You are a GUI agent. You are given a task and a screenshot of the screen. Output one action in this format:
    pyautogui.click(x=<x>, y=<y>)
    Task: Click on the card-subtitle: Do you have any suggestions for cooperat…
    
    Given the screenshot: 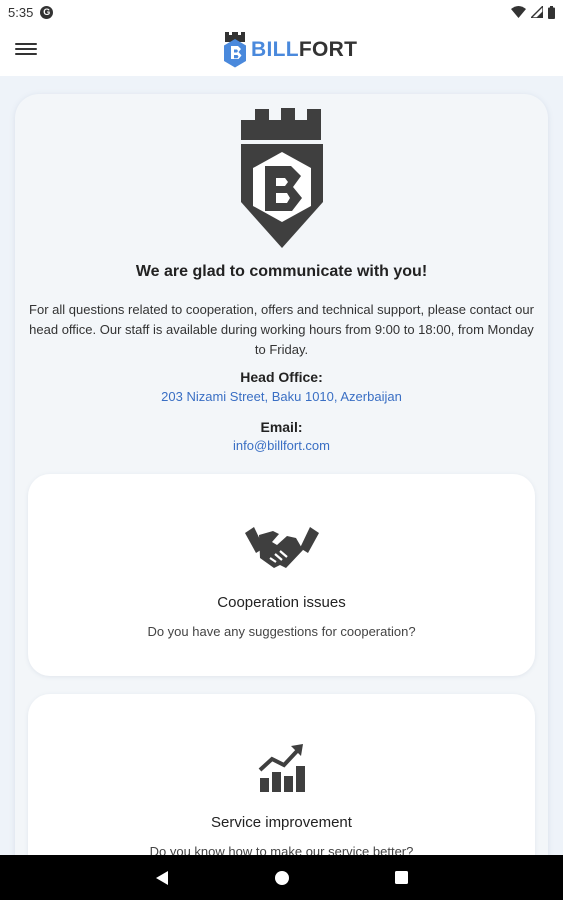 What is the action you would take?
    pyautogui.click(x=281, y=631)
    